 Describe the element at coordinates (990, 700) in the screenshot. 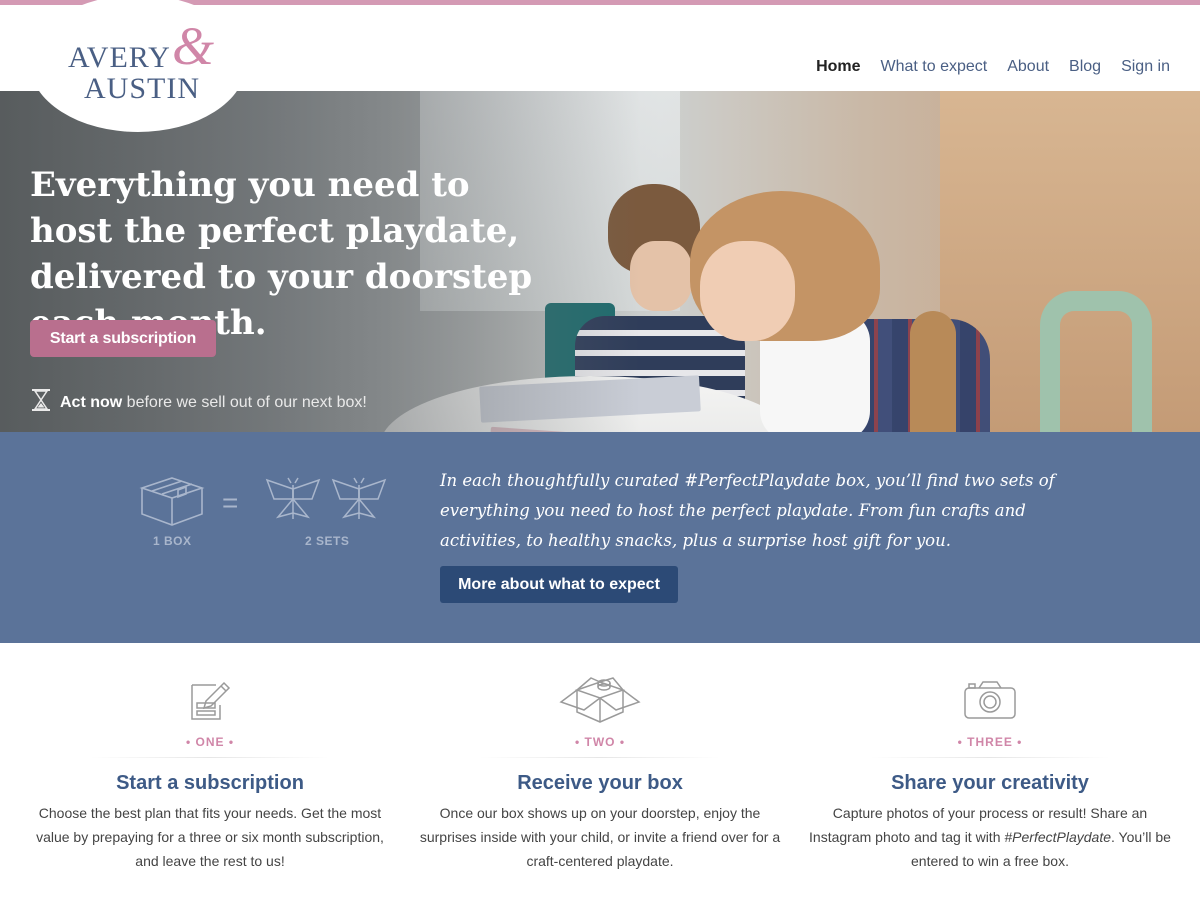

I see `camera-icon` at that location.